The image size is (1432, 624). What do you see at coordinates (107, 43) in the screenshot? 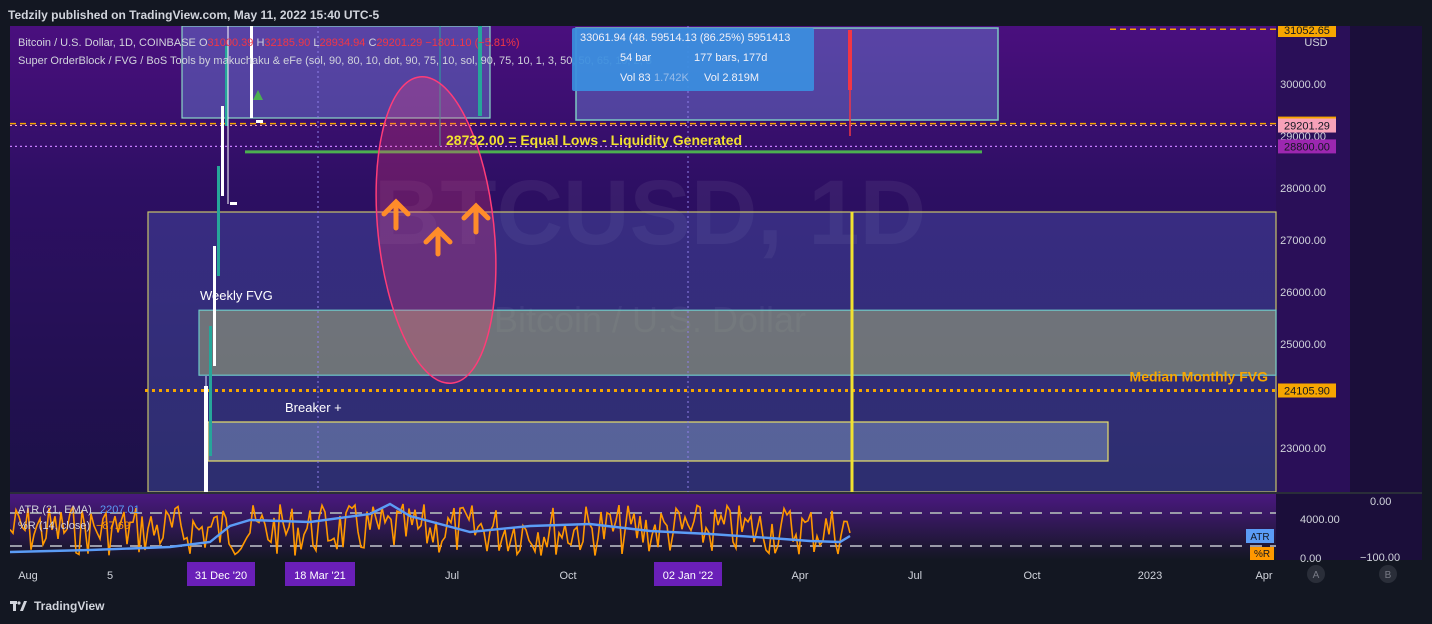
I see `legend-symbol: Bitcoin / U.S. Dollar, 1D, COINBASE` at bounding box center [107, 43].